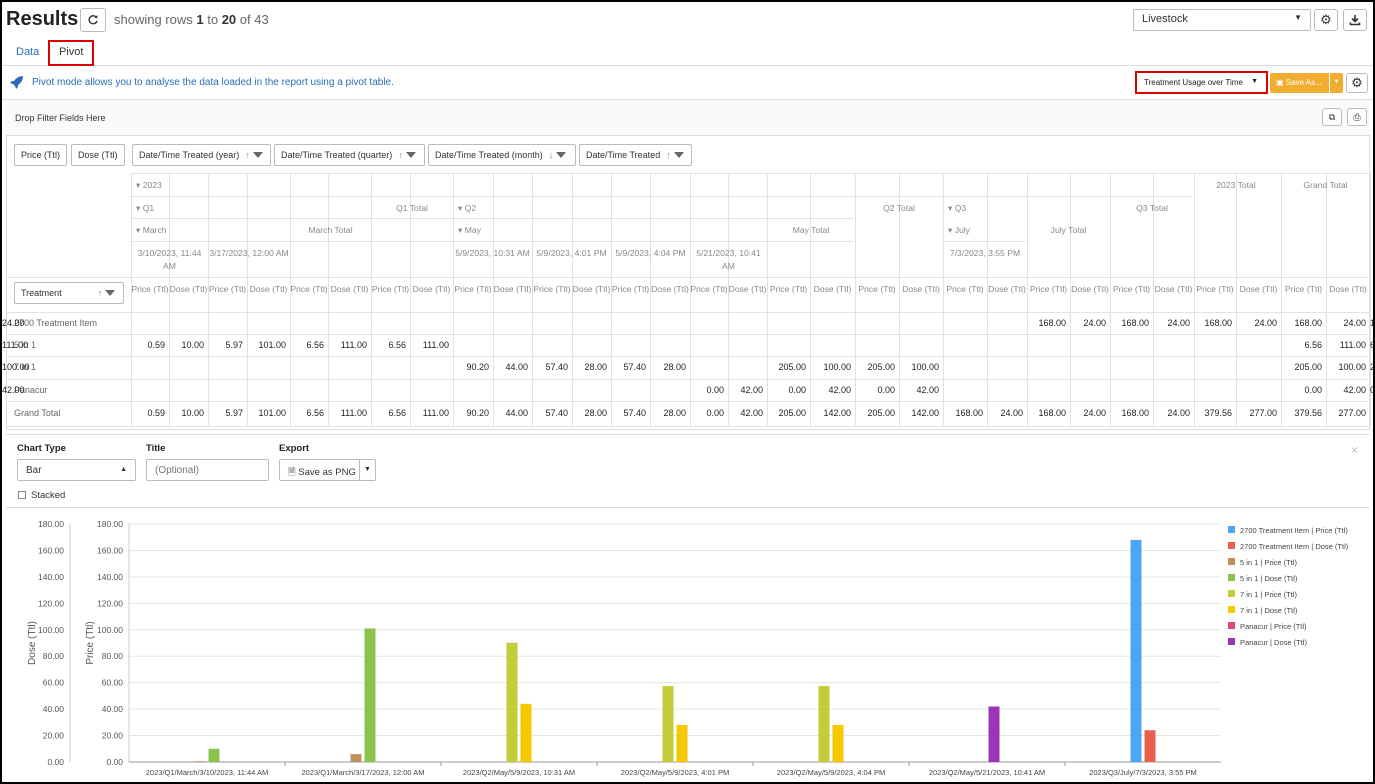  I want to click on value-field-dose: Dose (Ttl), so click(98, 155).